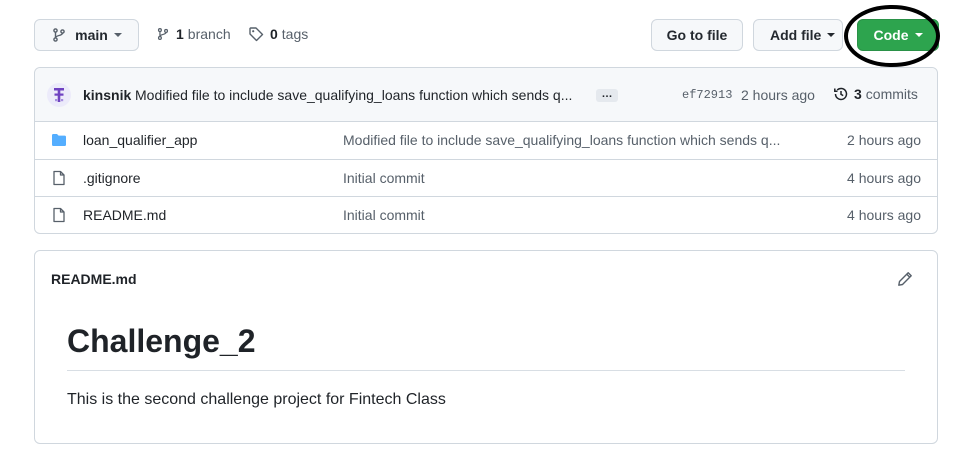 This screenshot has height=461, width=955. I want to click on heading-divider, so click(486, 370).